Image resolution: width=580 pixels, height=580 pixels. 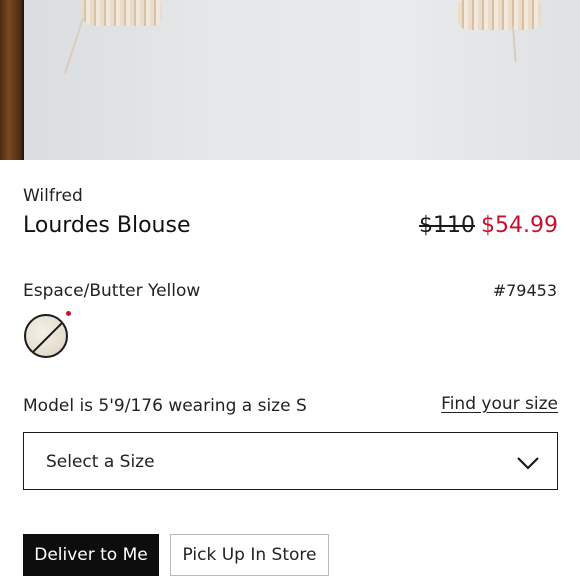 I want to click on model-size-info: Model is 5'9/176 wearing a size S, so click(x=165, y=406).